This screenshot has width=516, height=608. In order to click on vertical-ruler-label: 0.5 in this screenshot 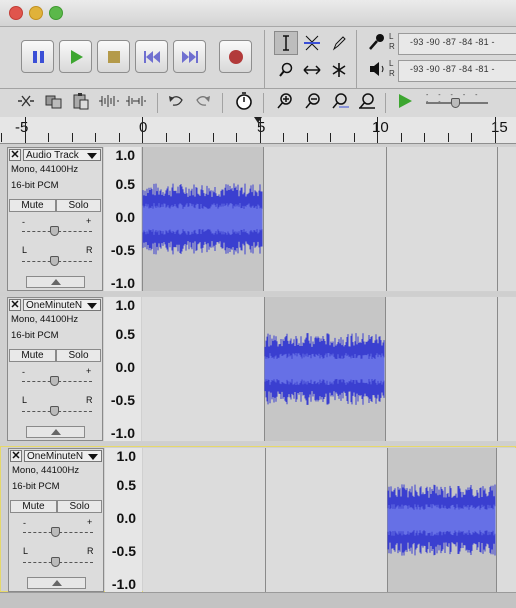, I will do `click(125, 334)`.